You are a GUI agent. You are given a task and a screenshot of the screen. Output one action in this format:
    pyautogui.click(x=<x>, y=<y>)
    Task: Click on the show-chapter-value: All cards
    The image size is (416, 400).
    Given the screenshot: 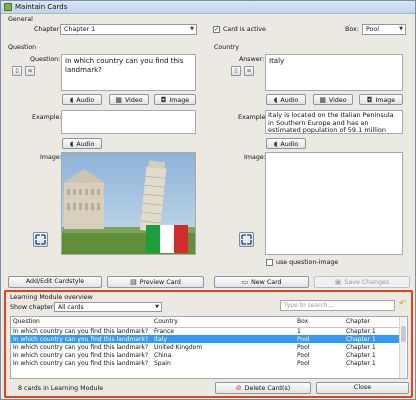 What is the action you would take?
    pyautogui.click(x=71, y=307)
    